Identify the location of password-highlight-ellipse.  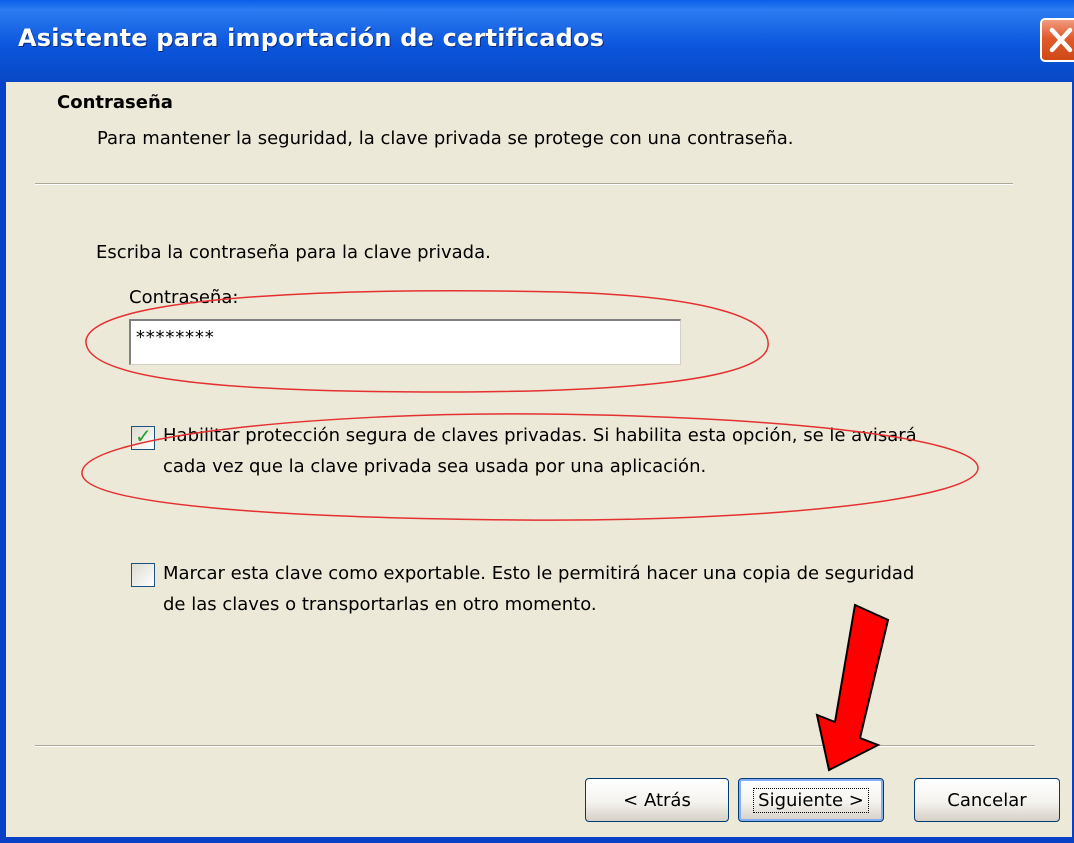
(427, 341).